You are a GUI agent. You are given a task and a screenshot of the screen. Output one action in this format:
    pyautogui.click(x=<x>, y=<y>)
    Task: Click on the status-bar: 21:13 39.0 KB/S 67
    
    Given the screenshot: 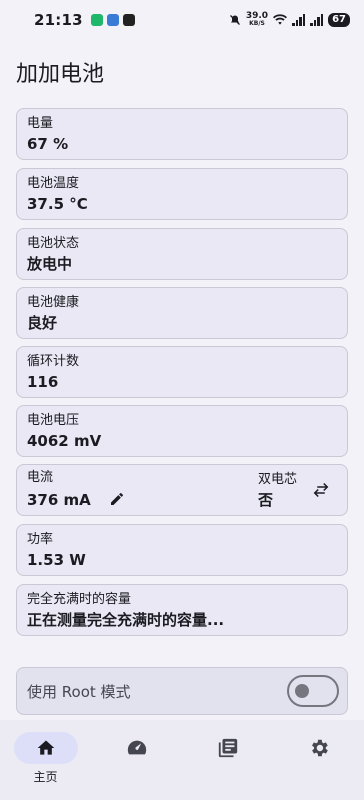 What is the action you would take?
    pyautogui.click(x=182, y=20)
    